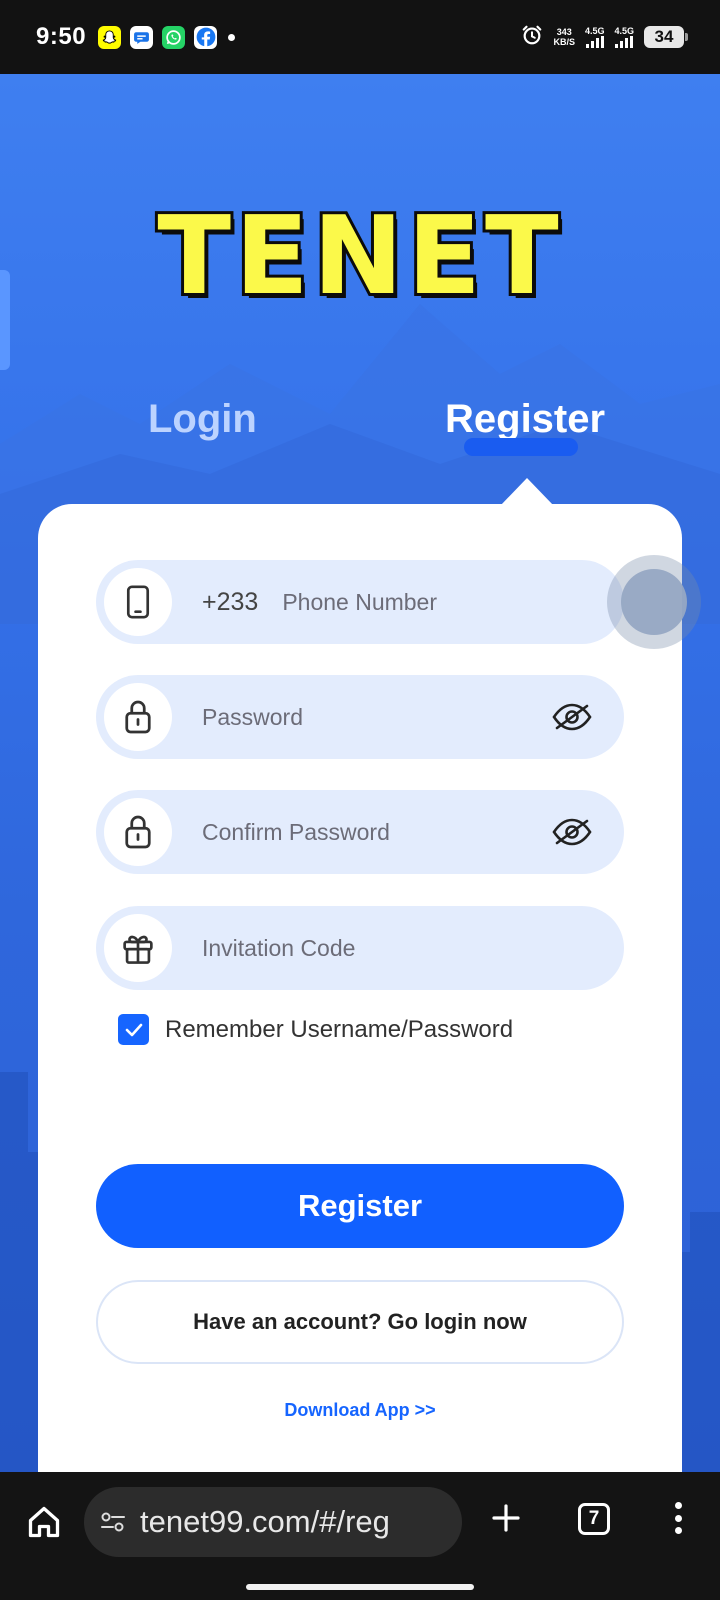 This screenshot has height=1600, width=720. I want to click on password-field, so click(360, 717).